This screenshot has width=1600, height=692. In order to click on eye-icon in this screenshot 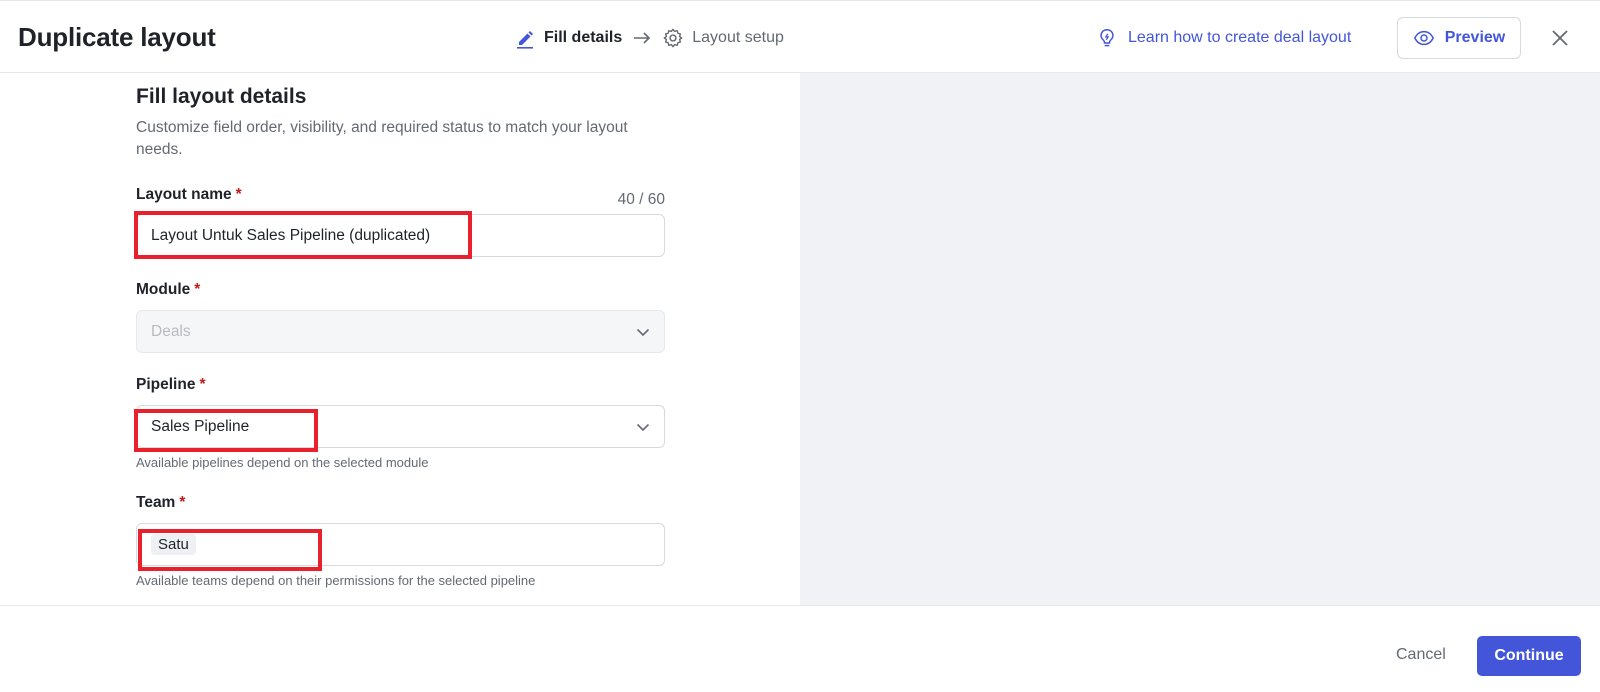, I will do `click(1424, 38)`.